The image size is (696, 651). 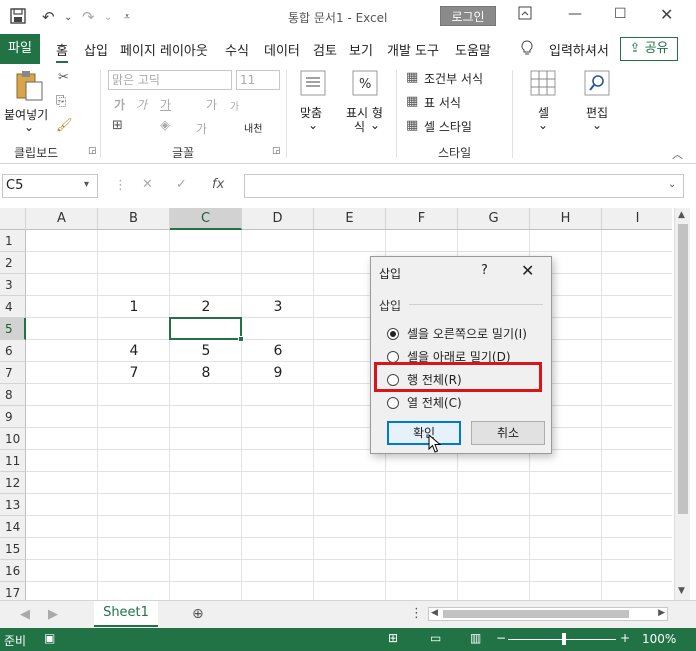 What do you see at coordinates (365, 85) in the screenshot?
I see `percent-icon: %` at bounding box center [365, 85].